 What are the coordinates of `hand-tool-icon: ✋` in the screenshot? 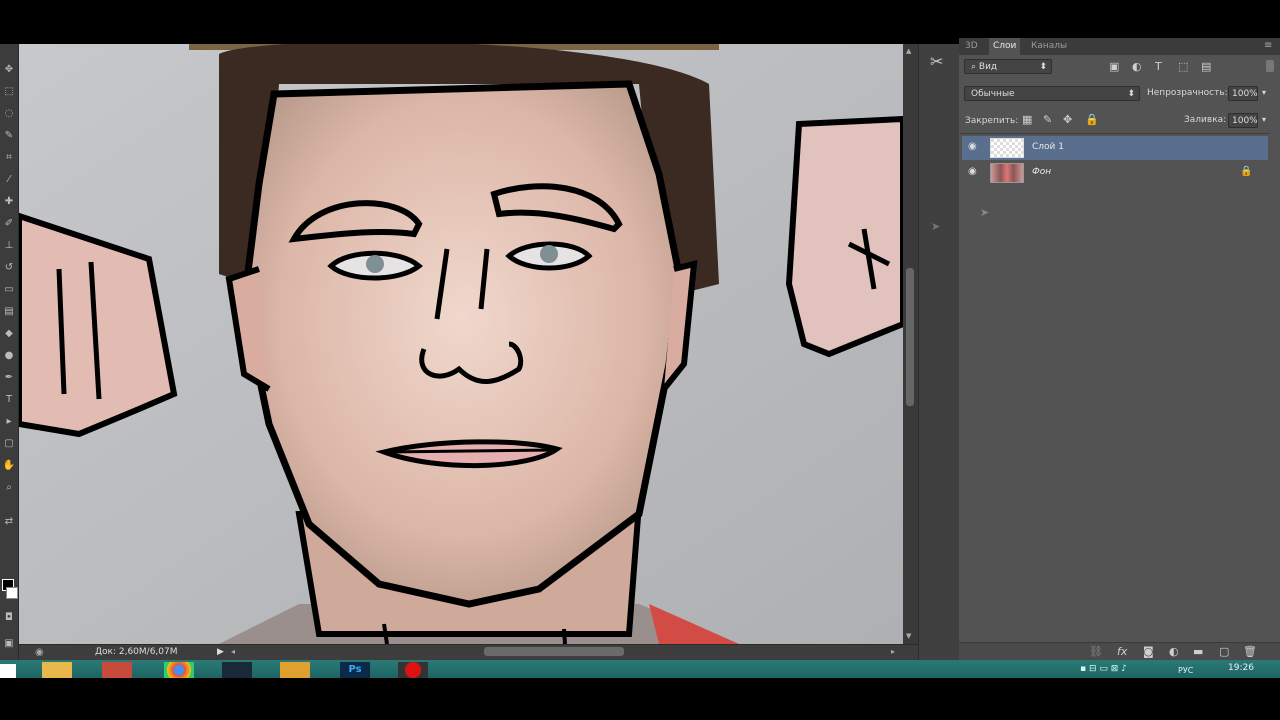 It's located at (9, 465).